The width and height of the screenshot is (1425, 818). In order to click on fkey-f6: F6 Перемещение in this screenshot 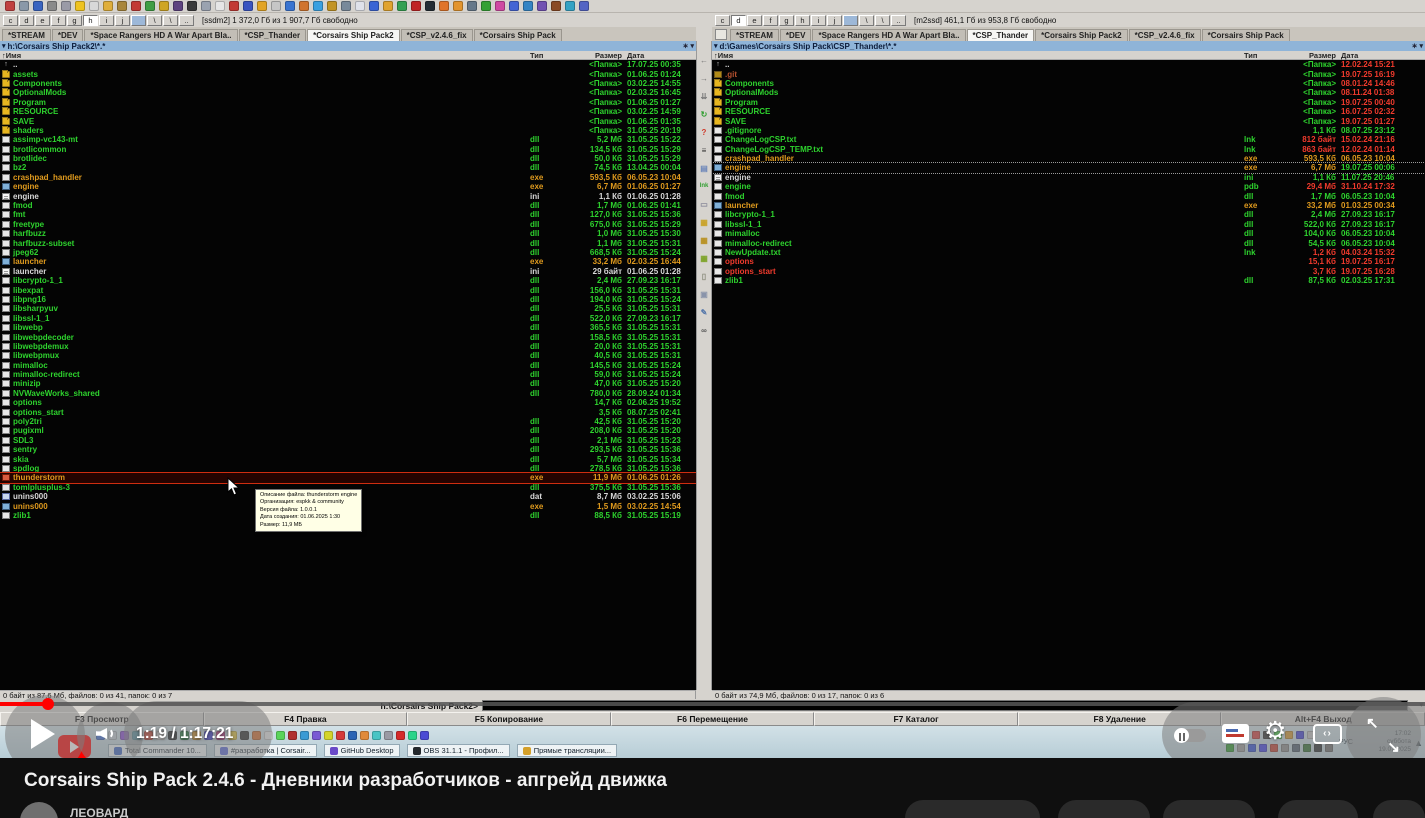, I will do `click(712, 719)`.